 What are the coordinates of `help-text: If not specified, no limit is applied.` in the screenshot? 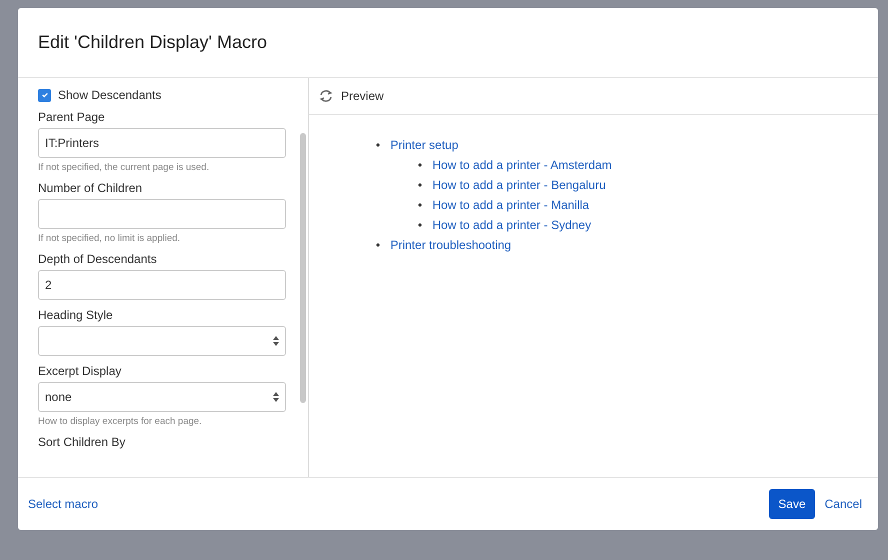 It's located at (110, 238).